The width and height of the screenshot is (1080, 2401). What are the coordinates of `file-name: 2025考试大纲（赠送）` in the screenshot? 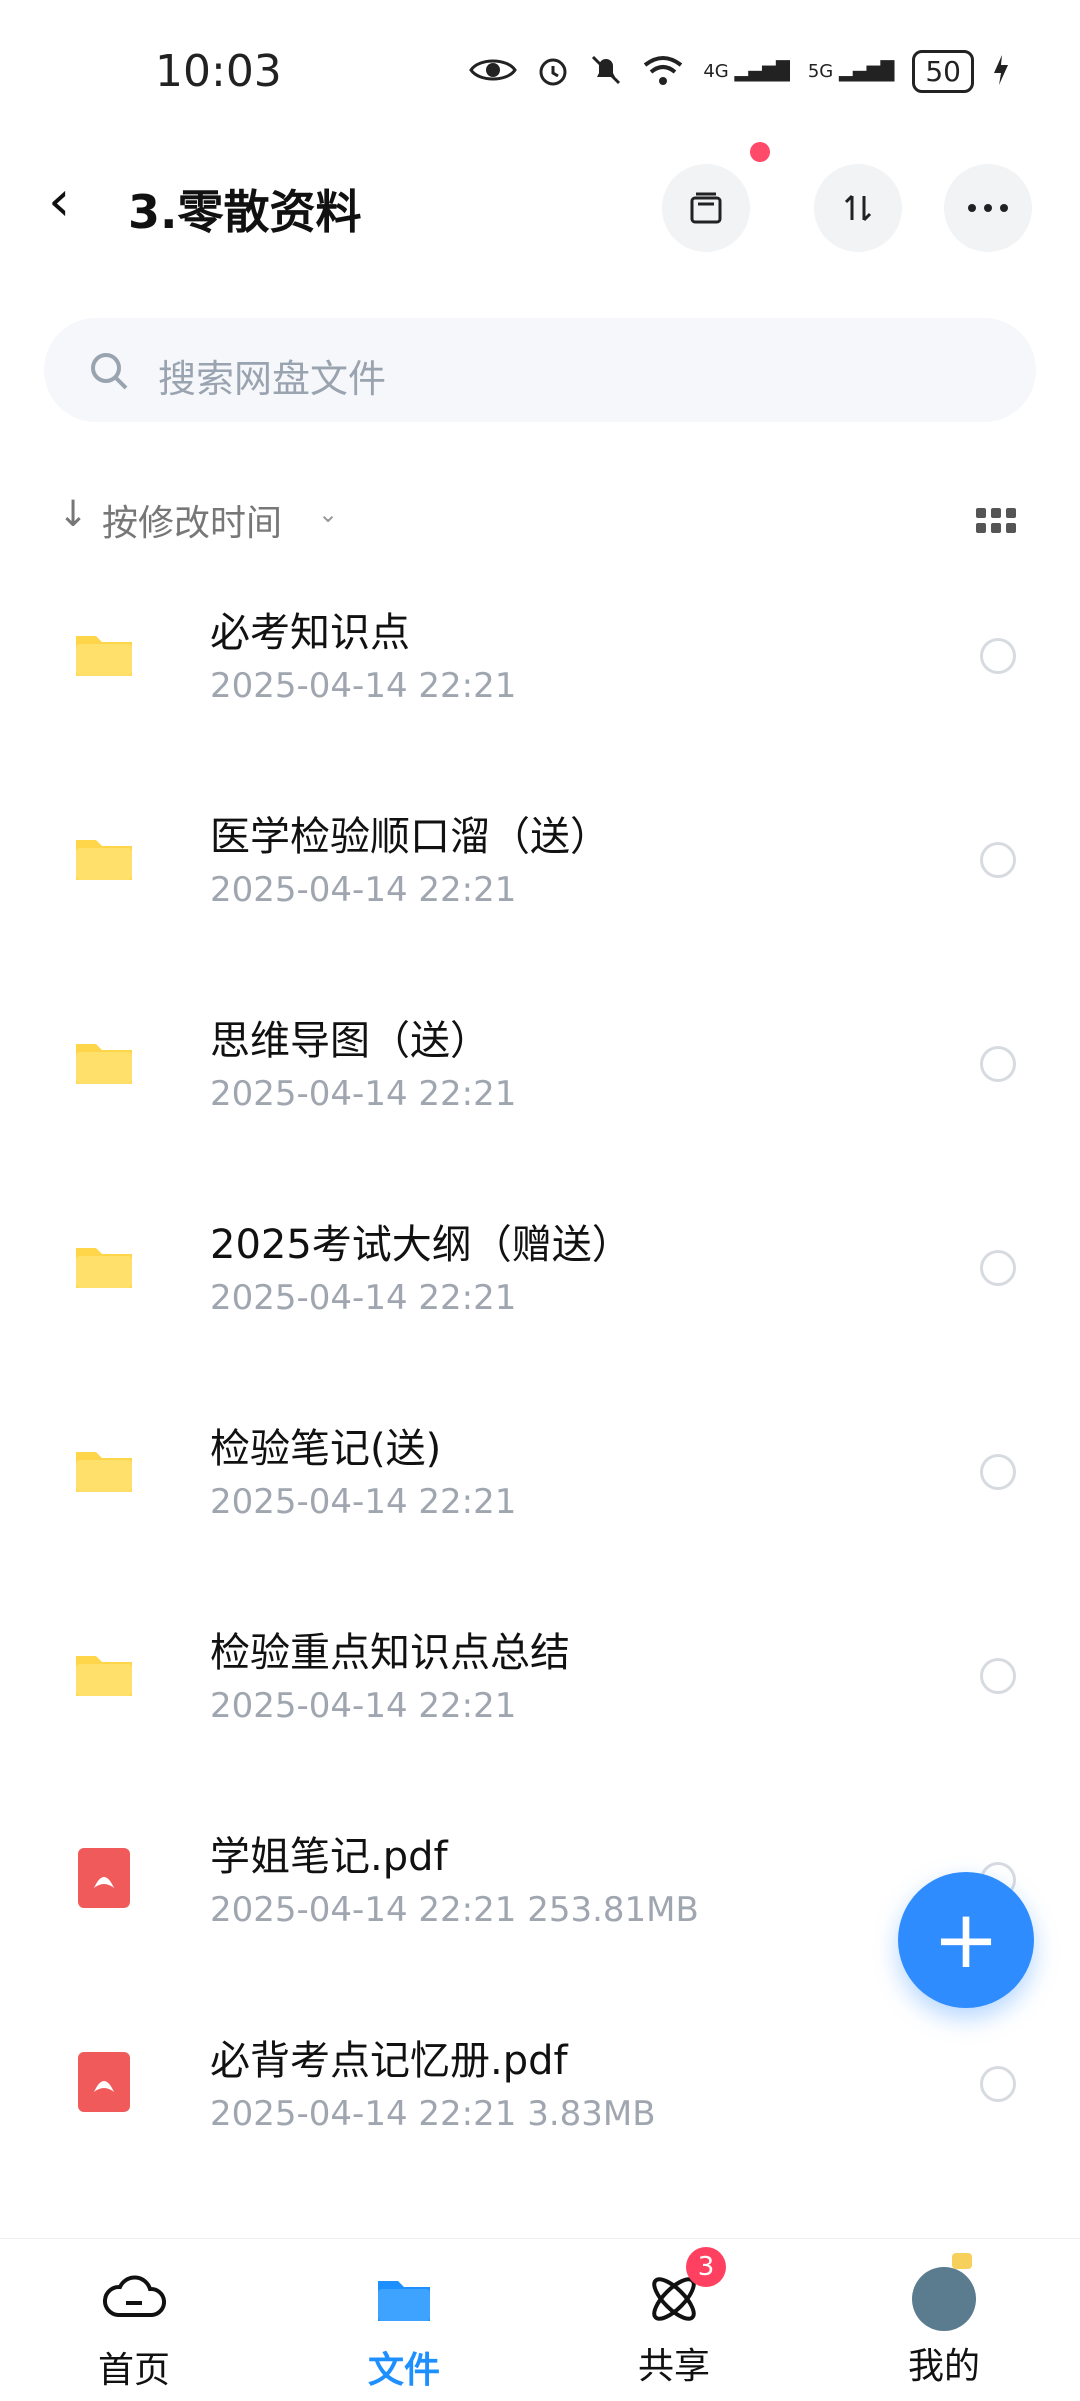 It's located at (421, 1245).